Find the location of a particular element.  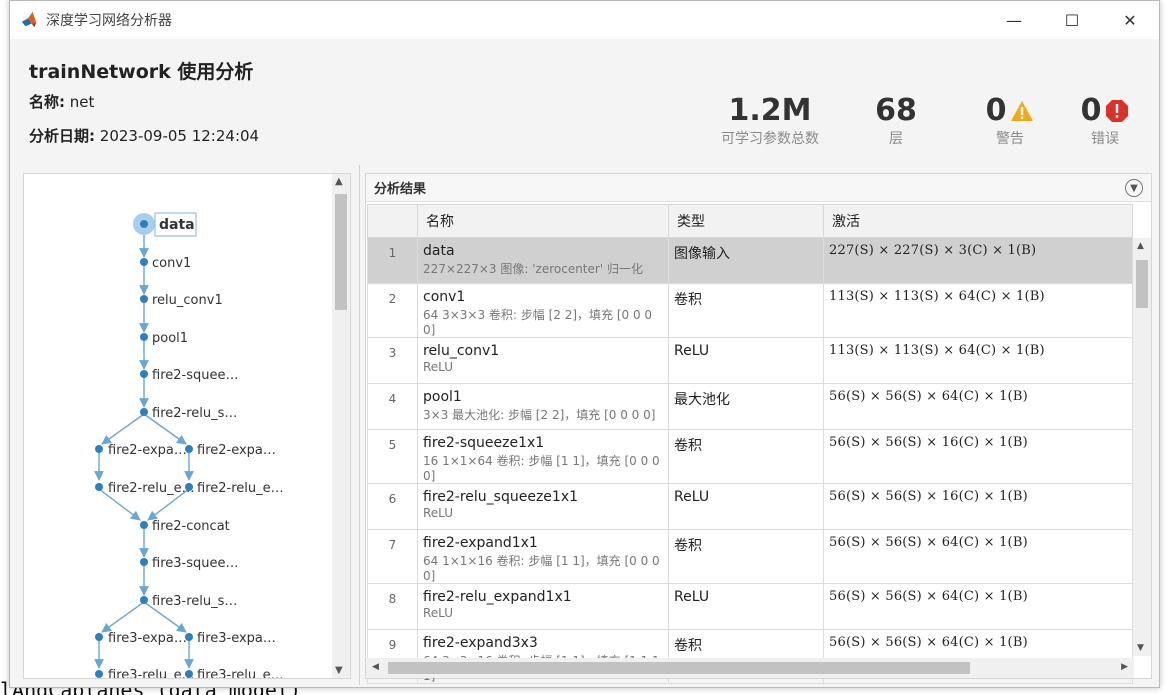

date-label: 分析日期: is located at coordinates (62, 136).